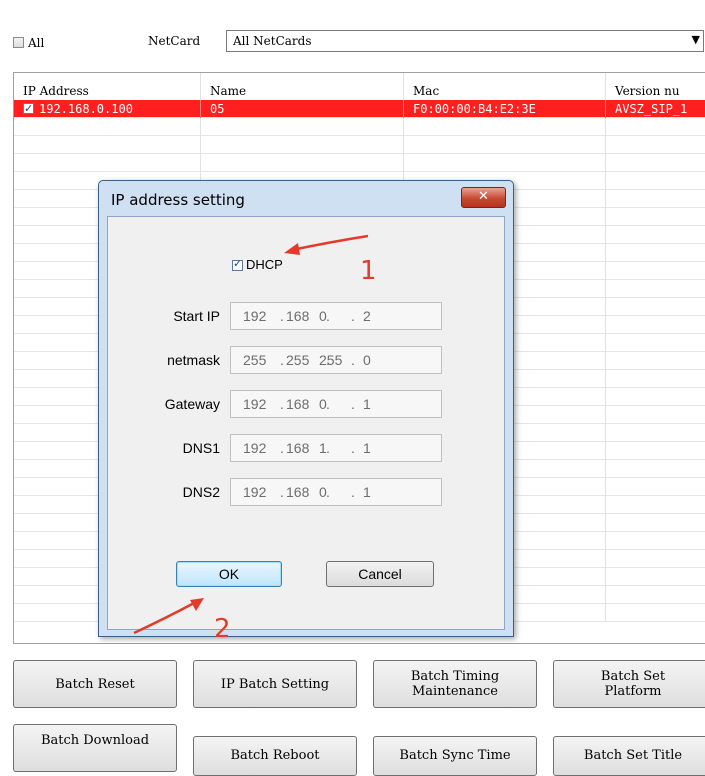  Describe the element at coordinates (168, 616) in the screenshot. I see `arrow-2-icon` at that location.